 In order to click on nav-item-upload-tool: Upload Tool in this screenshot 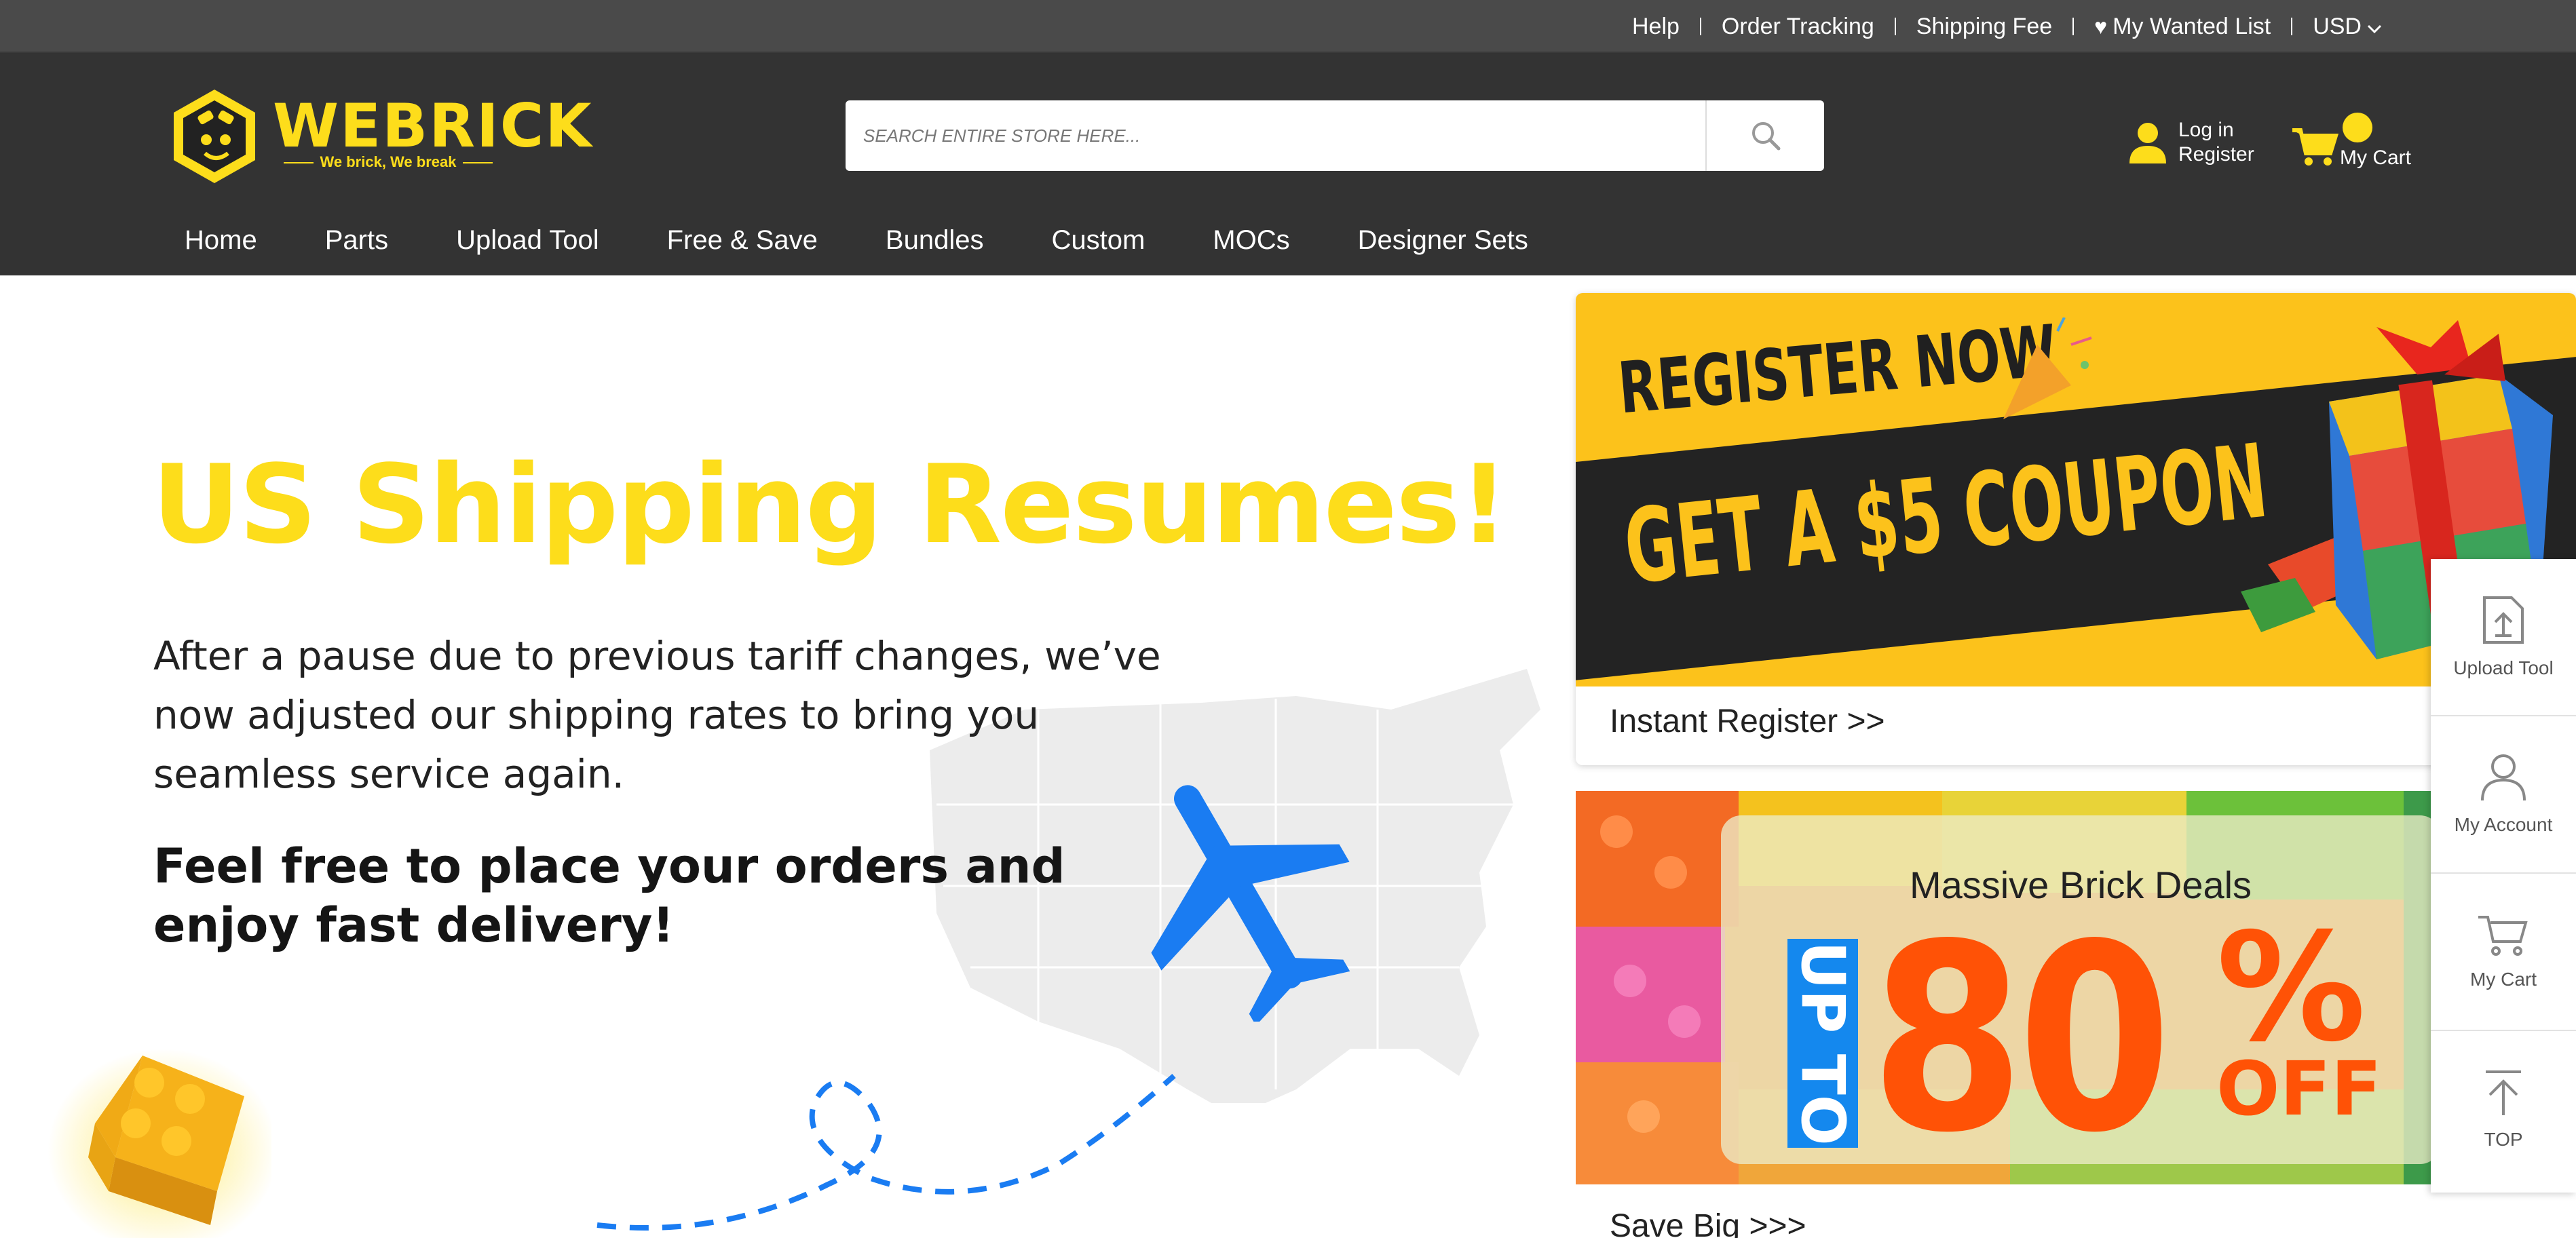, I will do `click(527, 240)`.